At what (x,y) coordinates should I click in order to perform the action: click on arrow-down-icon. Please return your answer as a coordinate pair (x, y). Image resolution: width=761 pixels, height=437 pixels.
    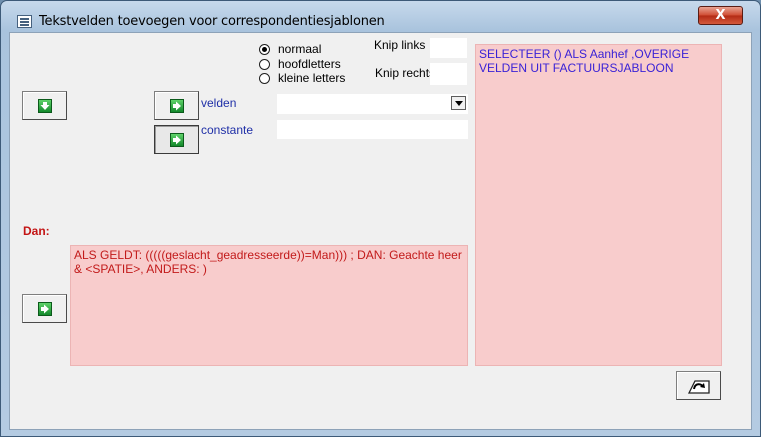
    Looking at the image, I should click on (44, 105).